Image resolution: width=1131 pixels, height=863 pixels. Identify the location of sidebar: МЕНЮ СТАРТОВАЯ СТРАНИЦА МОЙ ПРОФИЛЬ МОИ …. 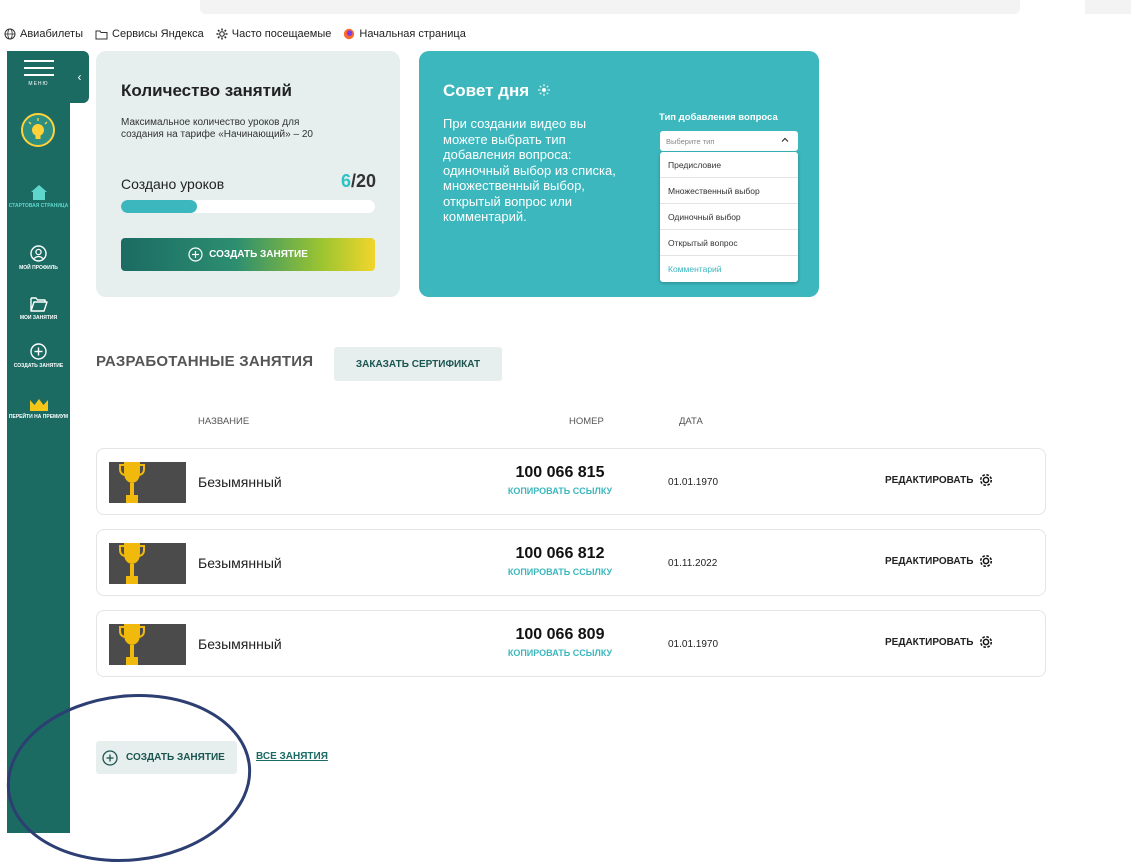
(38, 442).